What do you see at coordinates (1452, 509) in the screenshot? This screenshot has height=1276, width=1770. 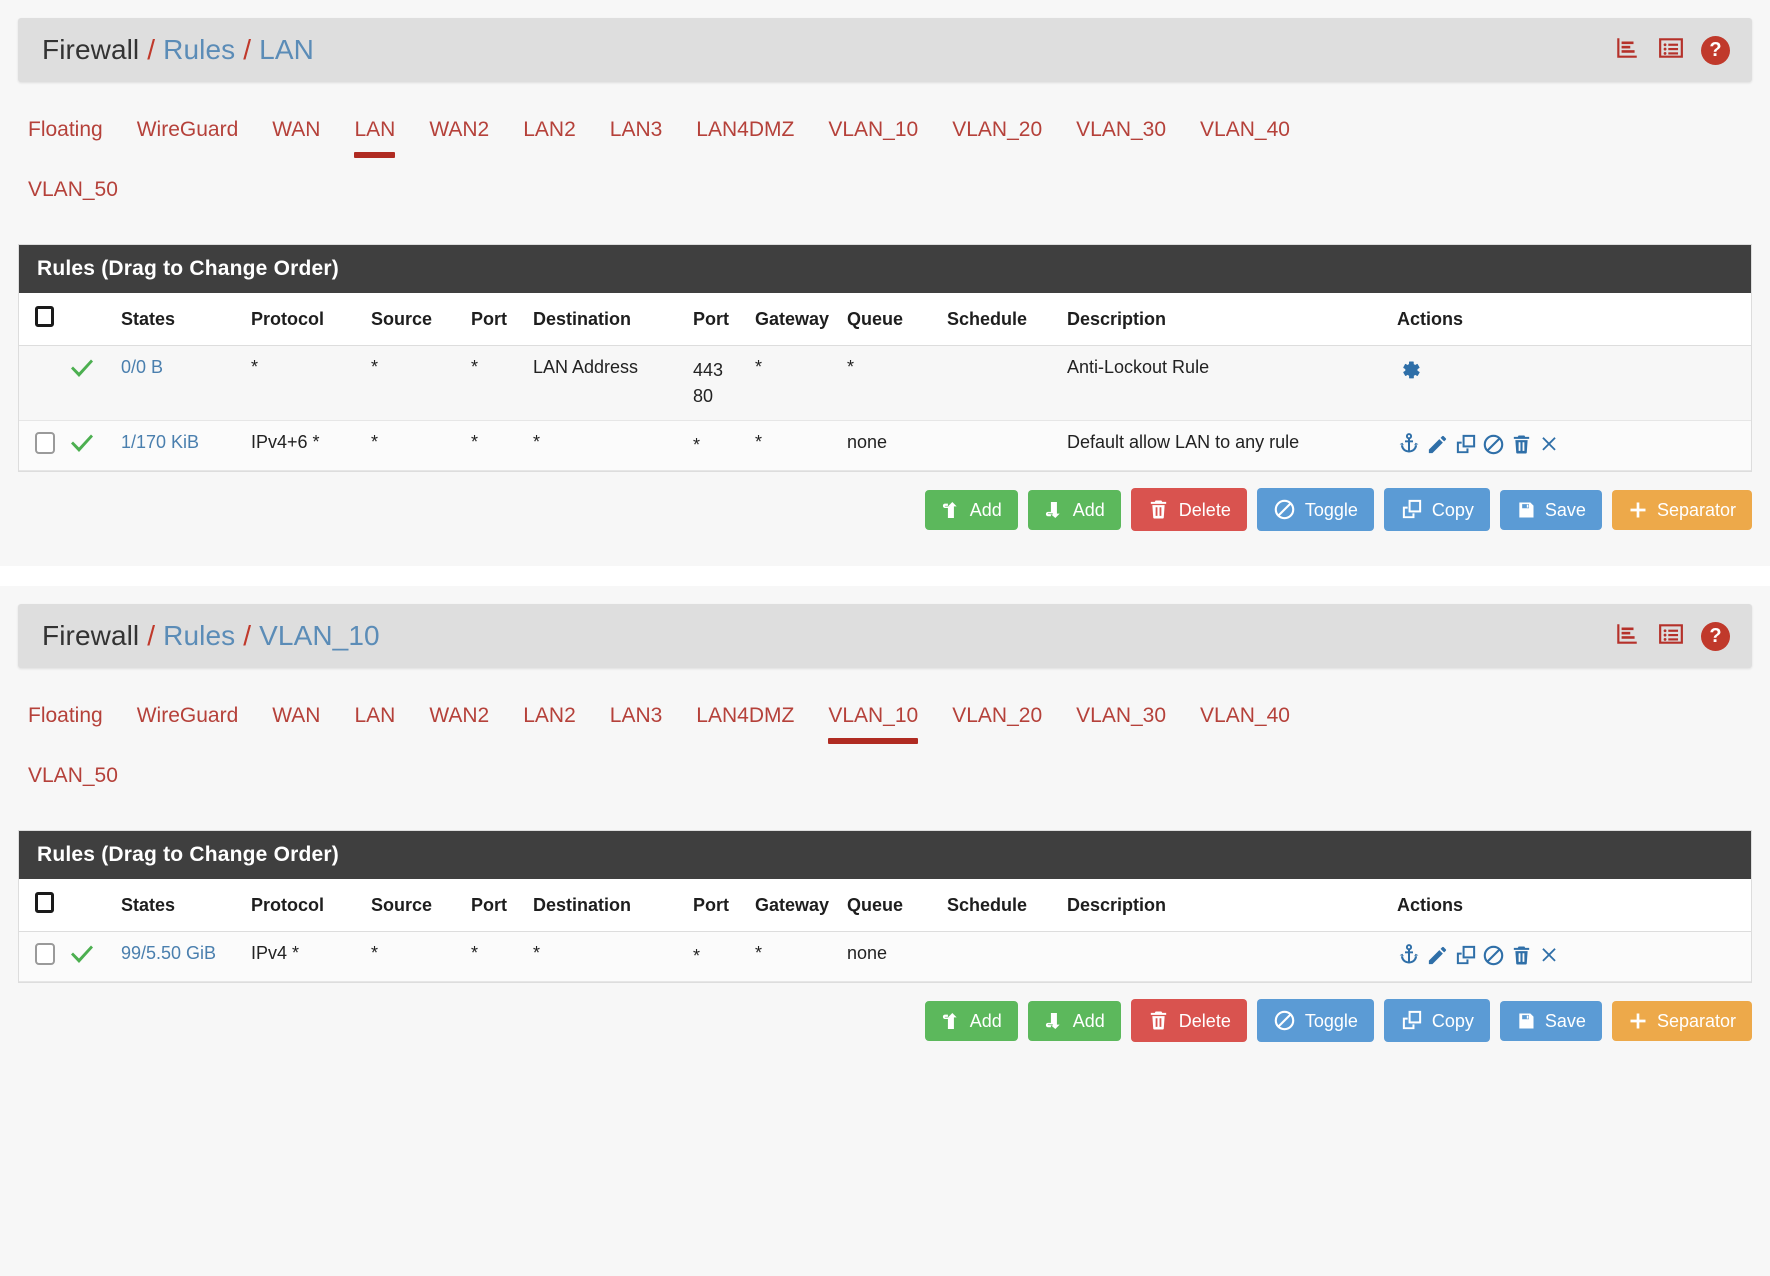 I see `button-label: Copy` at bounding box center [1452, 509].